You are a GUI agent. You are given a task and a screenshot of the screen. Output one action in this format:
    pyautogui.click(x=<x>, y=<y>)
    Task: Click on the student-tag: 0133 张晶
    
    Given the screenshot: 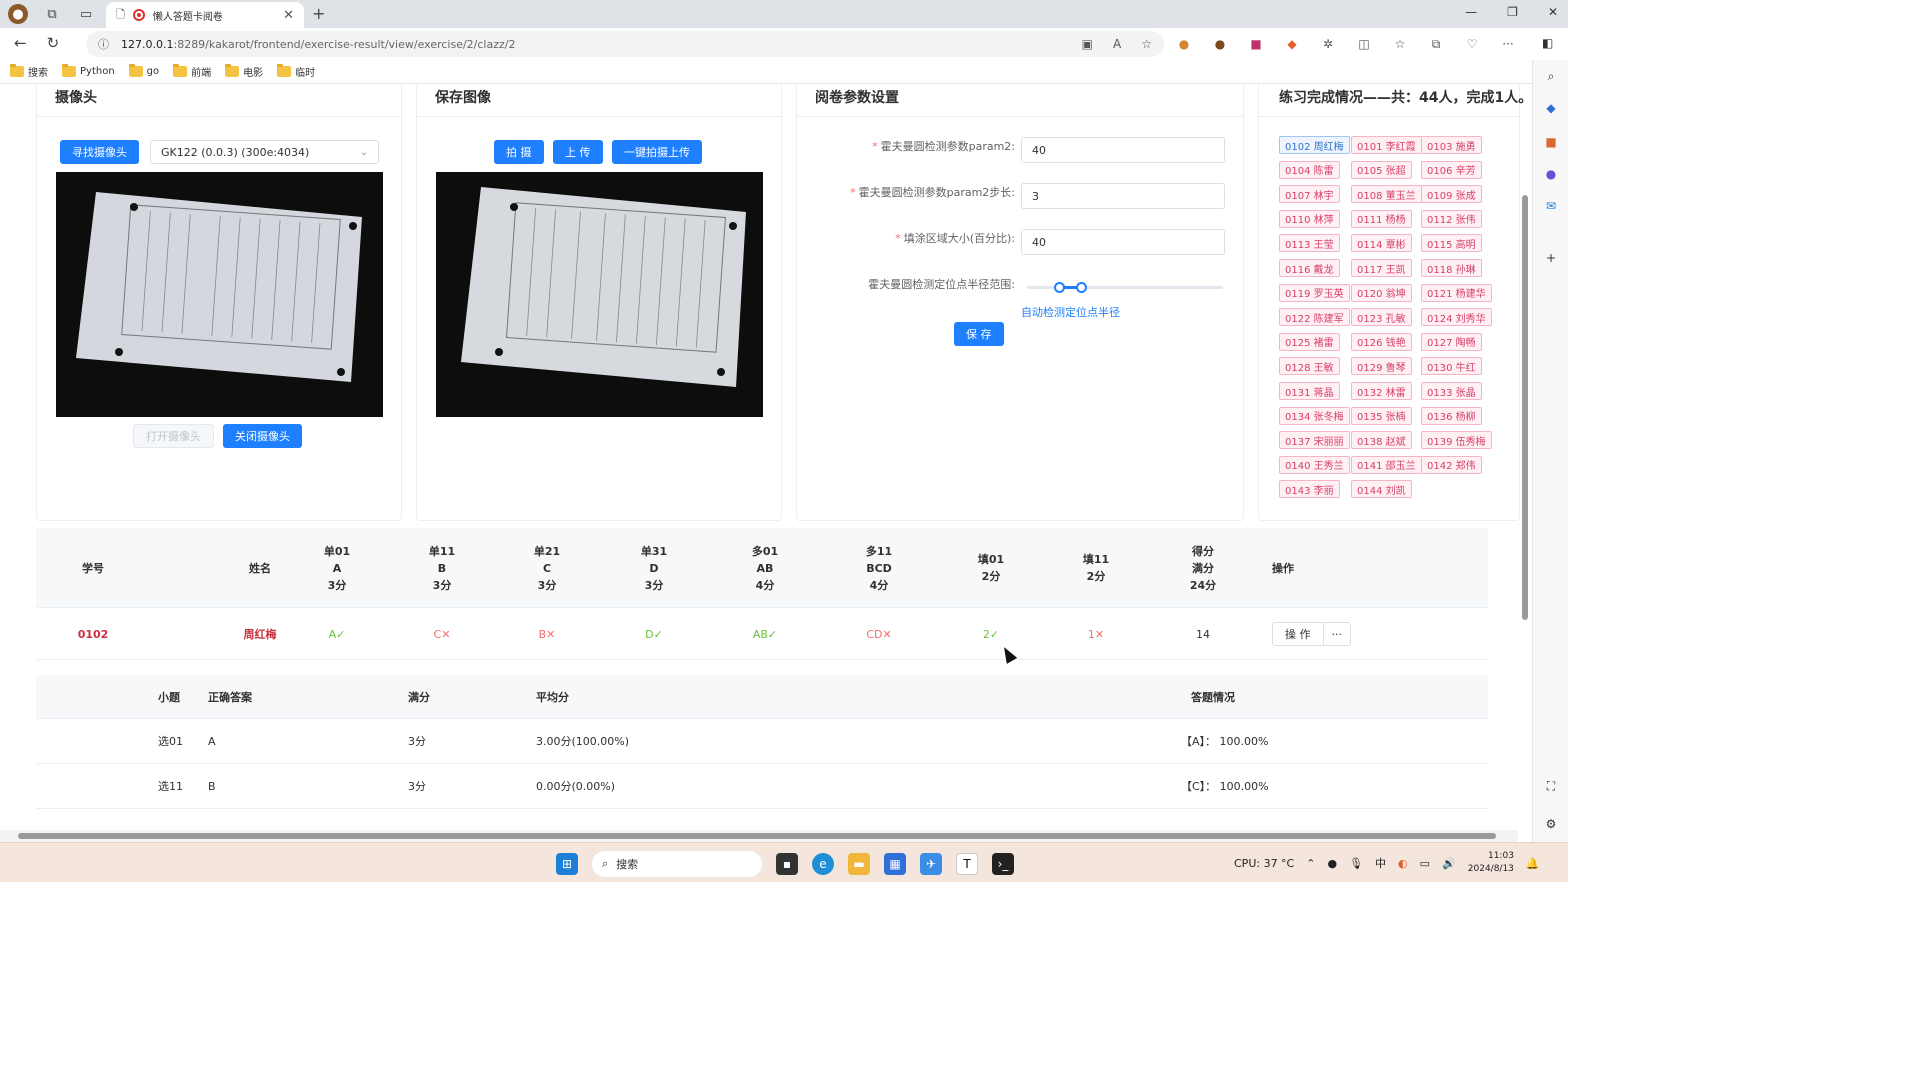 What is the action you would take?
    pyautogui.click(x=1451, y=391)
    